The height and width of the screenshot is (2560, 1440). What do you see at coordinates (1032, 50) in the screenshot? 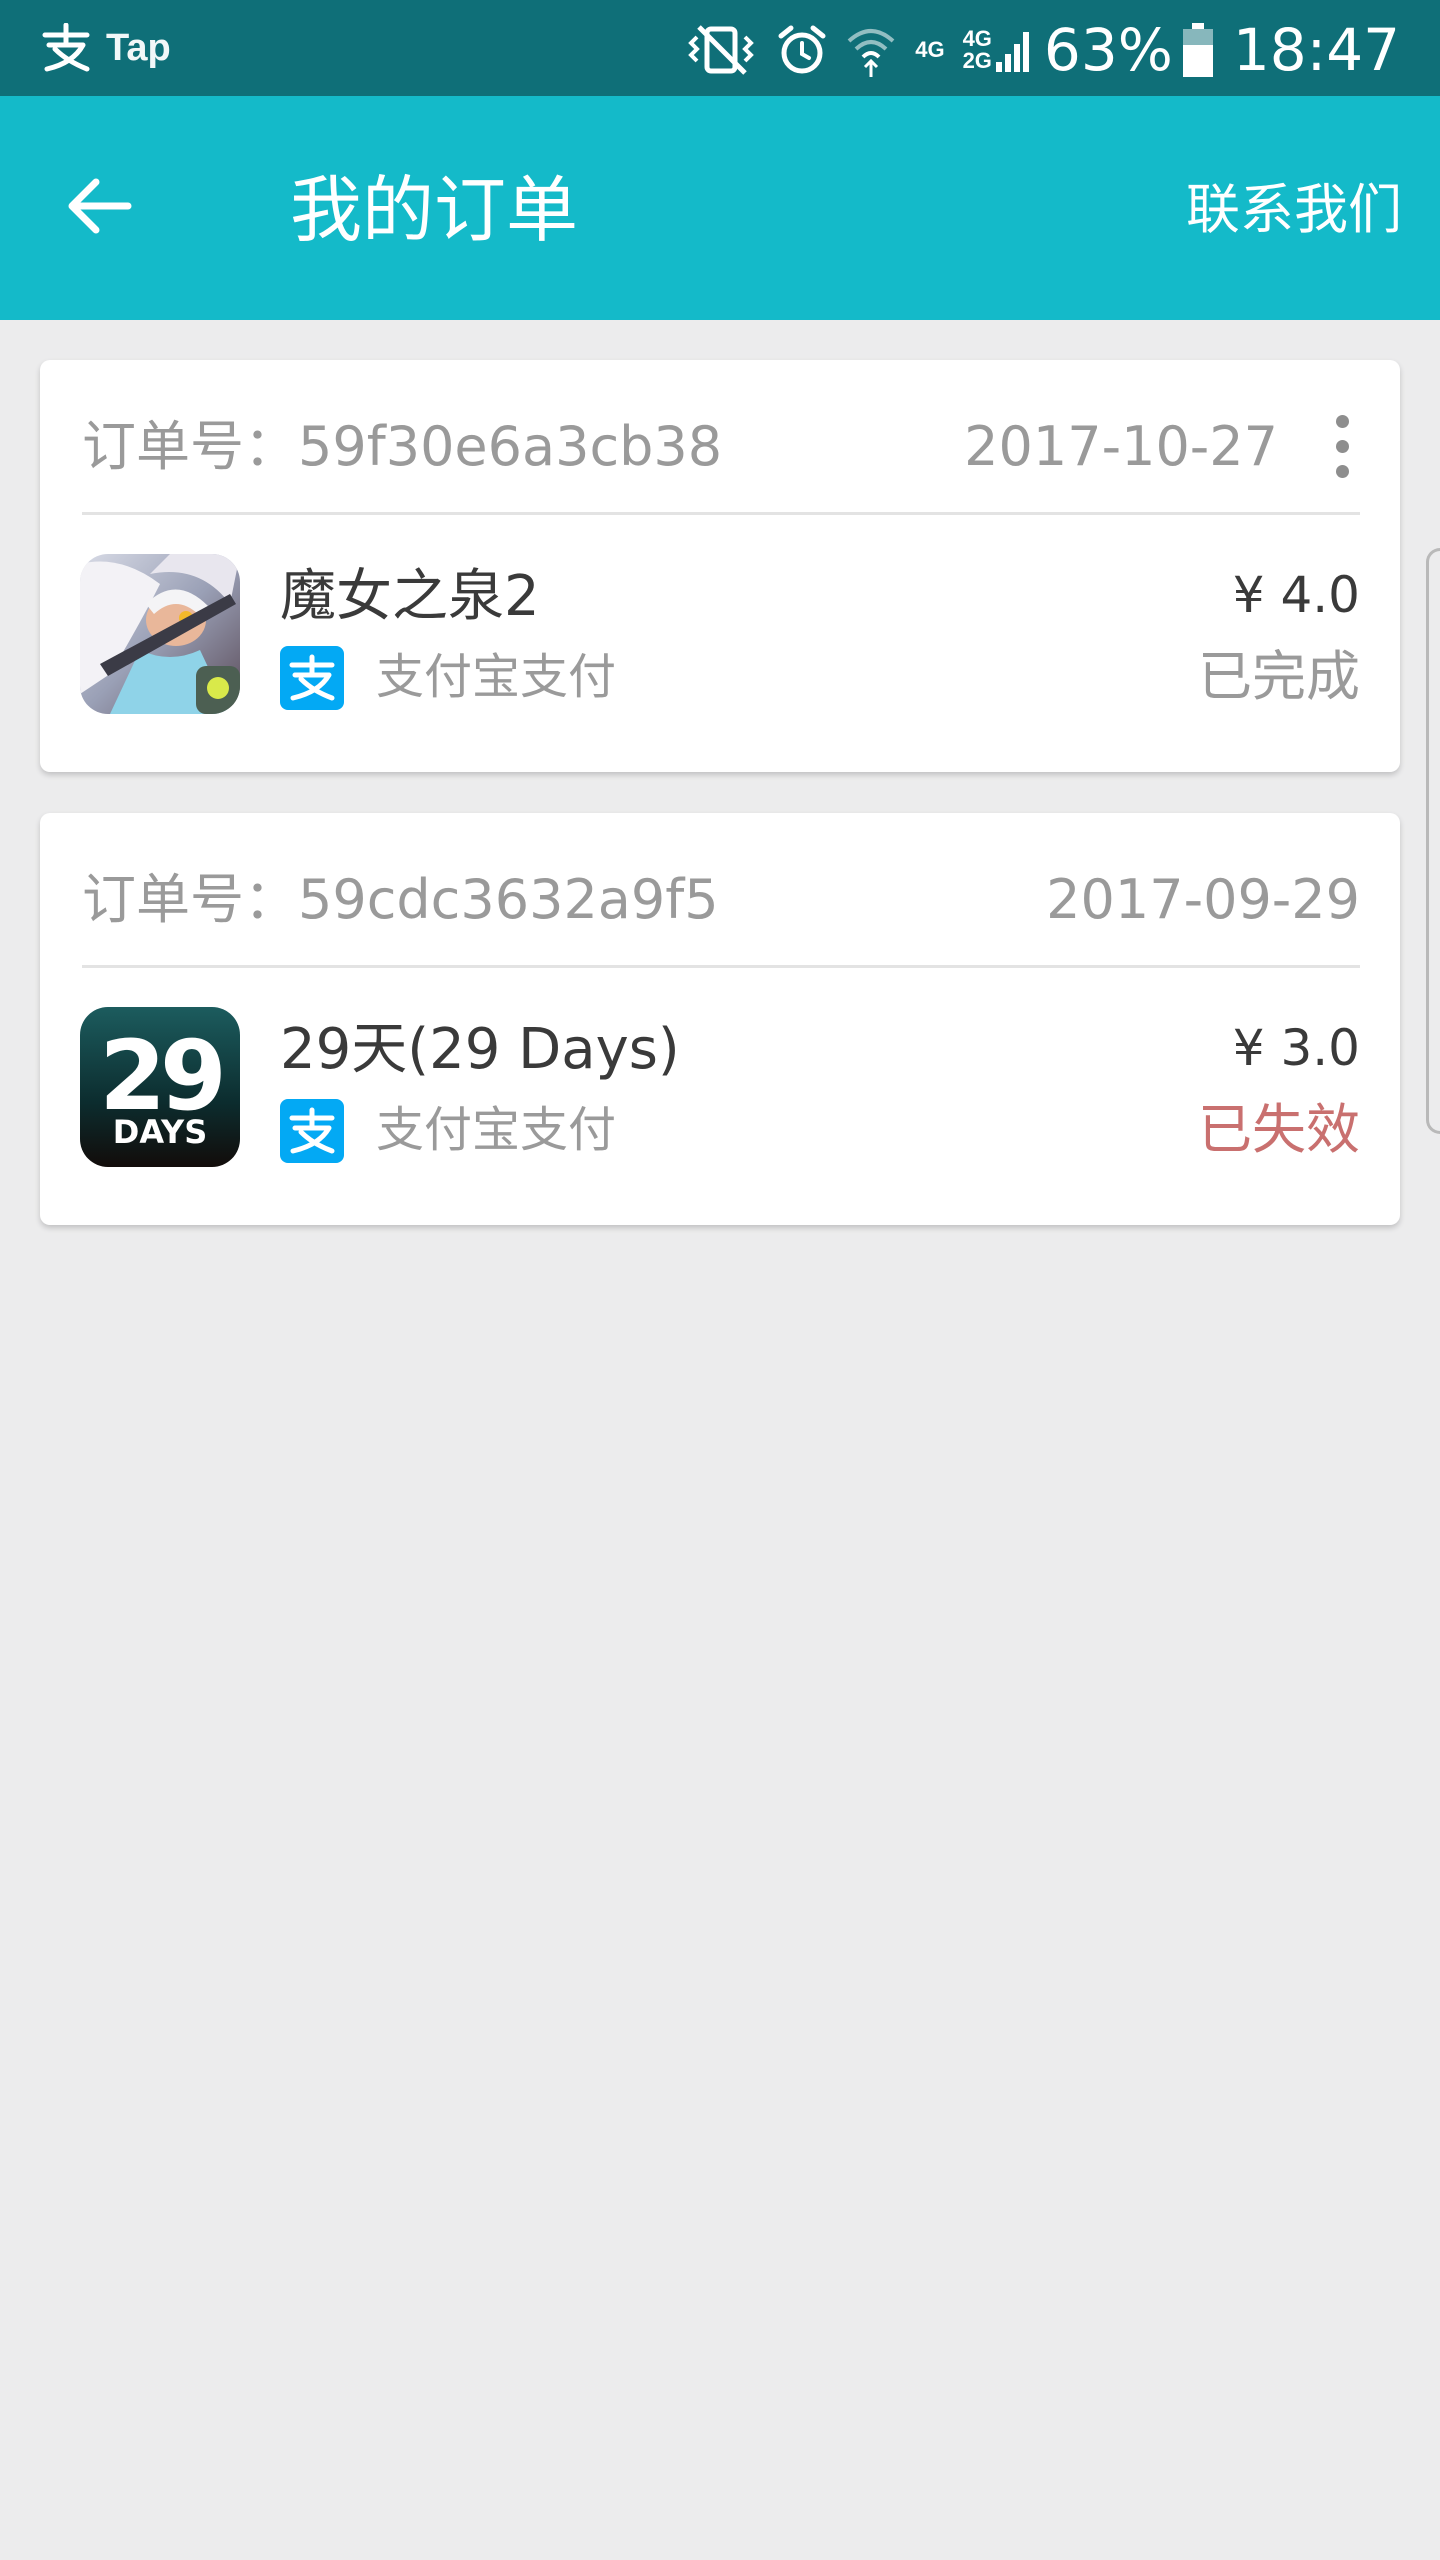
I see `status-right: 4G 4G 2G 63% 18:47` at bounding box center [1032, 50].